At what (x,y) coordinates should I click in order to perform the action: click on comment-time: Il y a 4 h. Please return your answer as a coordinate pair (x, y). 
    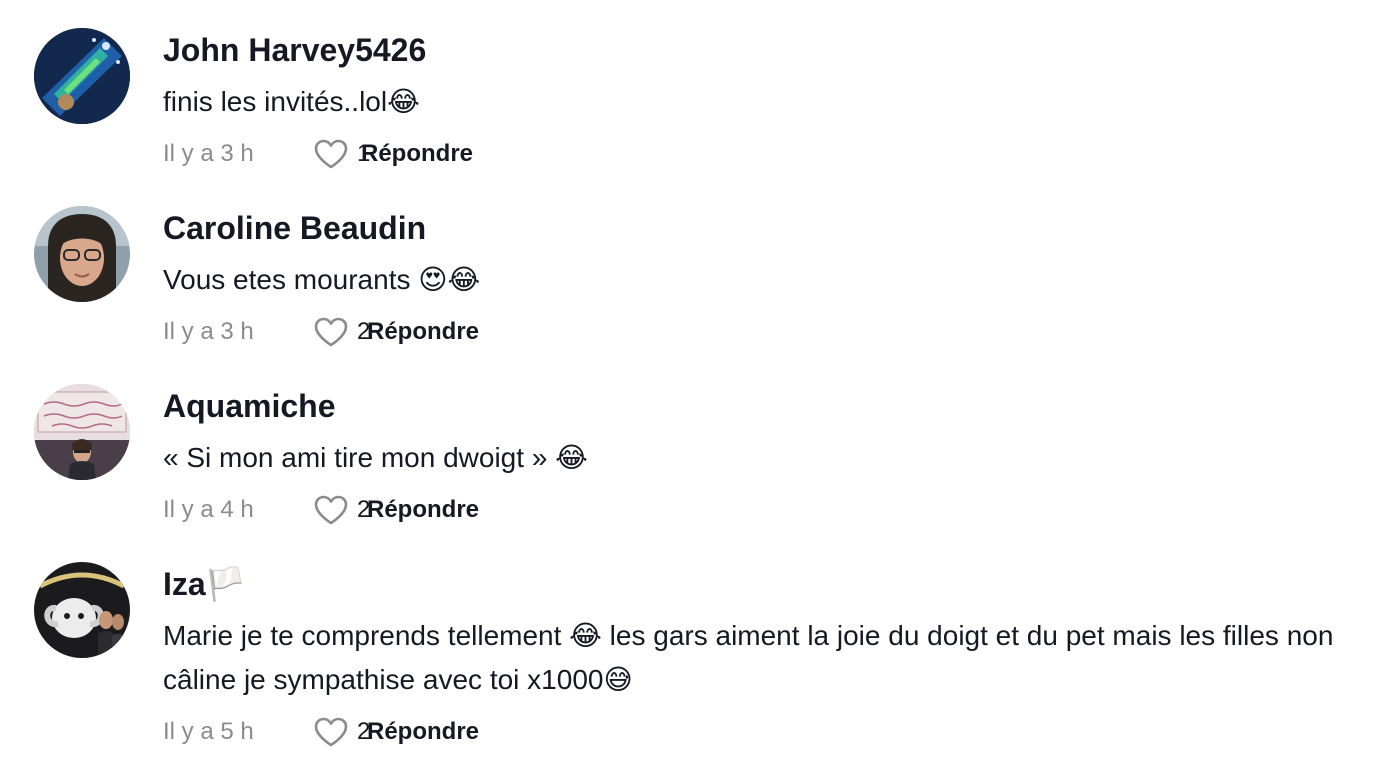
    Looking at the image, I should click on (208, 509).